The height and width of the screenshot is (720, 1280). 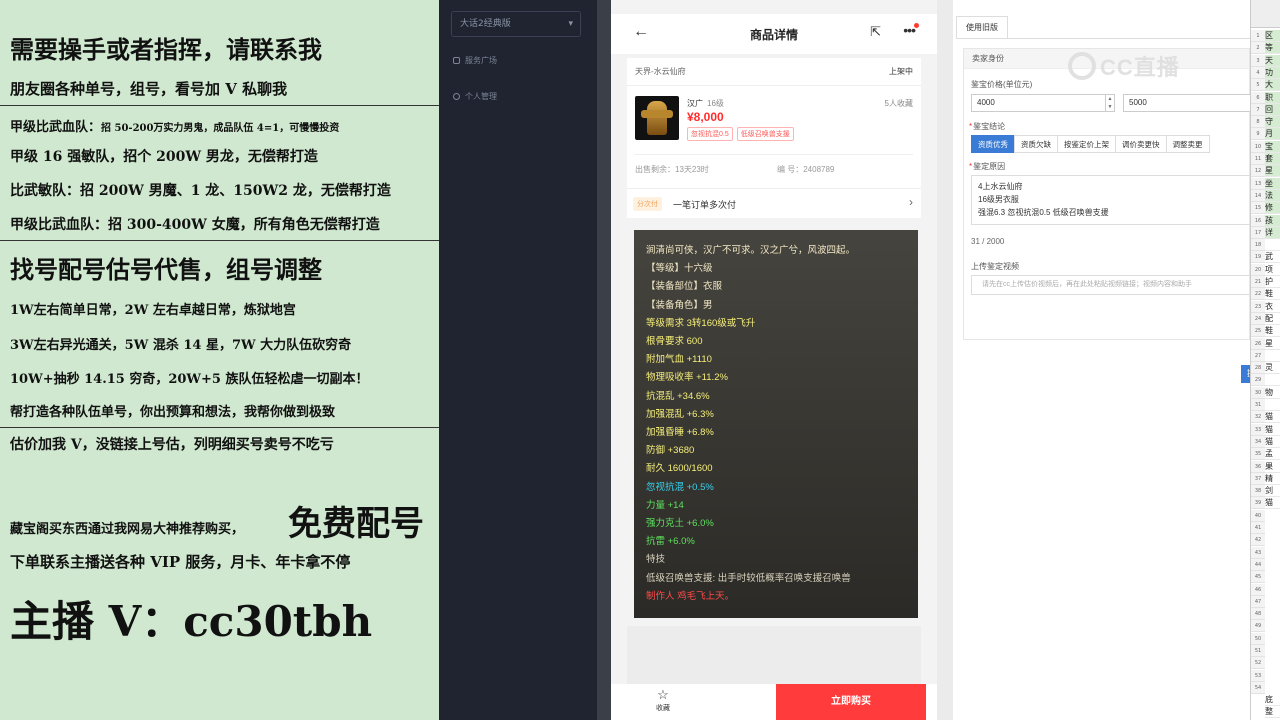 What do you see at coordinates (774, 702) in the screenshot?
I see `bottom-bar: ☆ 收藏 立即购买` at bounding box center [774, 702].